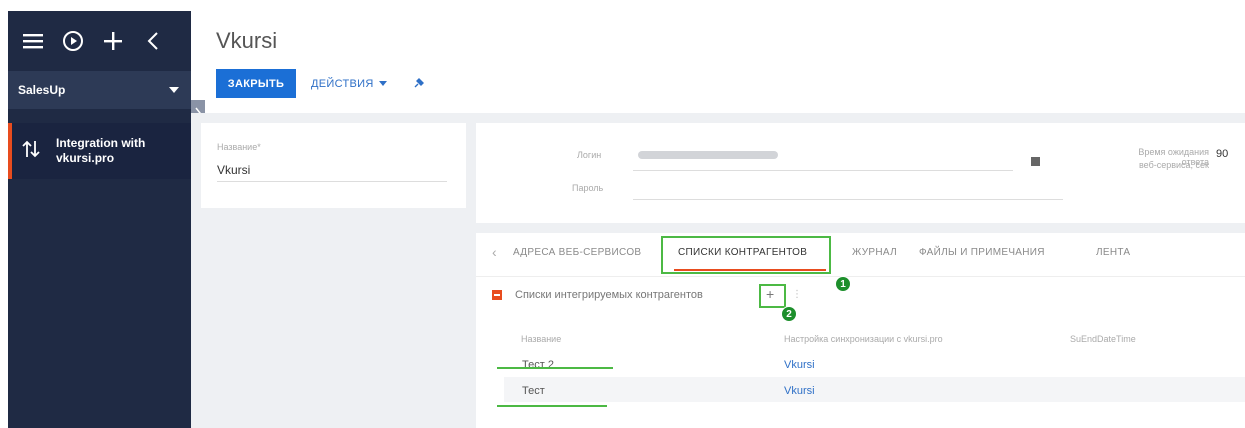 The width and height of the screenshot is (1245, 428). Describe the element at coordinates (874, 363) in the screenshot. I see `table-row: Тест 2 Vkursi` at that location.